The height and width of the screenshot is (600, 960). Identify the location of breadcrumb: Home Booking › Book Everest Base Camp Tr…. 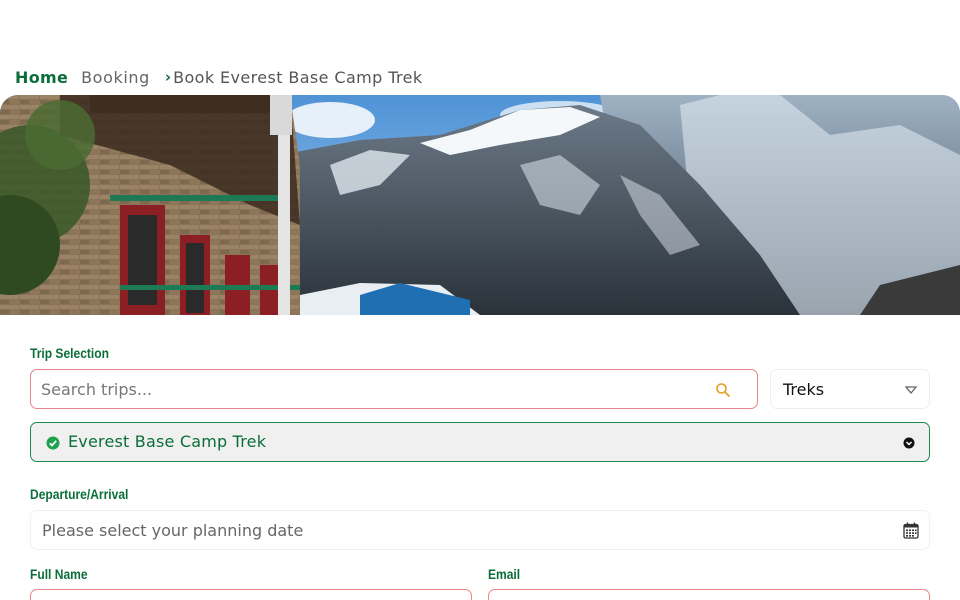
(219, 77).